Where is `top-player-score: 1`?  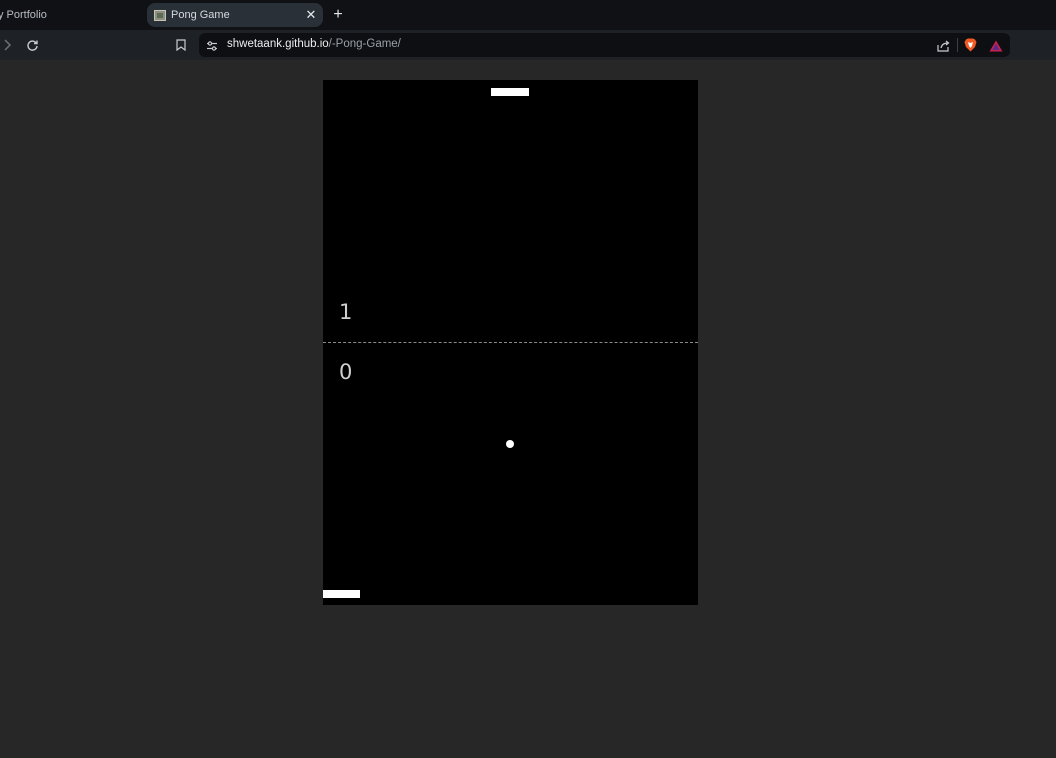
top-player-score: 1 is located at coordinates (346, 312).